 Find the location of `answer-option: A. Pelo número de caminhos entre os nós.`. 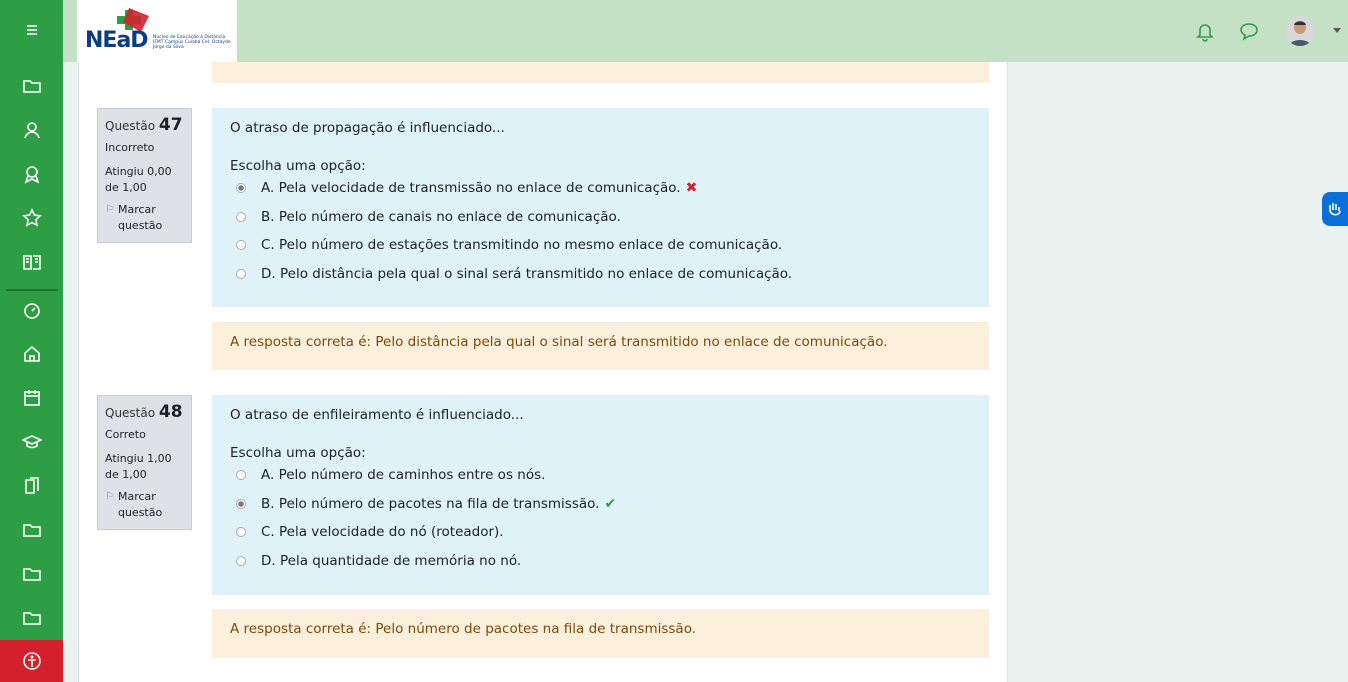

answer-option: A. Pelo número de caminhos entre os nós. is located at coordinates (600, 475).